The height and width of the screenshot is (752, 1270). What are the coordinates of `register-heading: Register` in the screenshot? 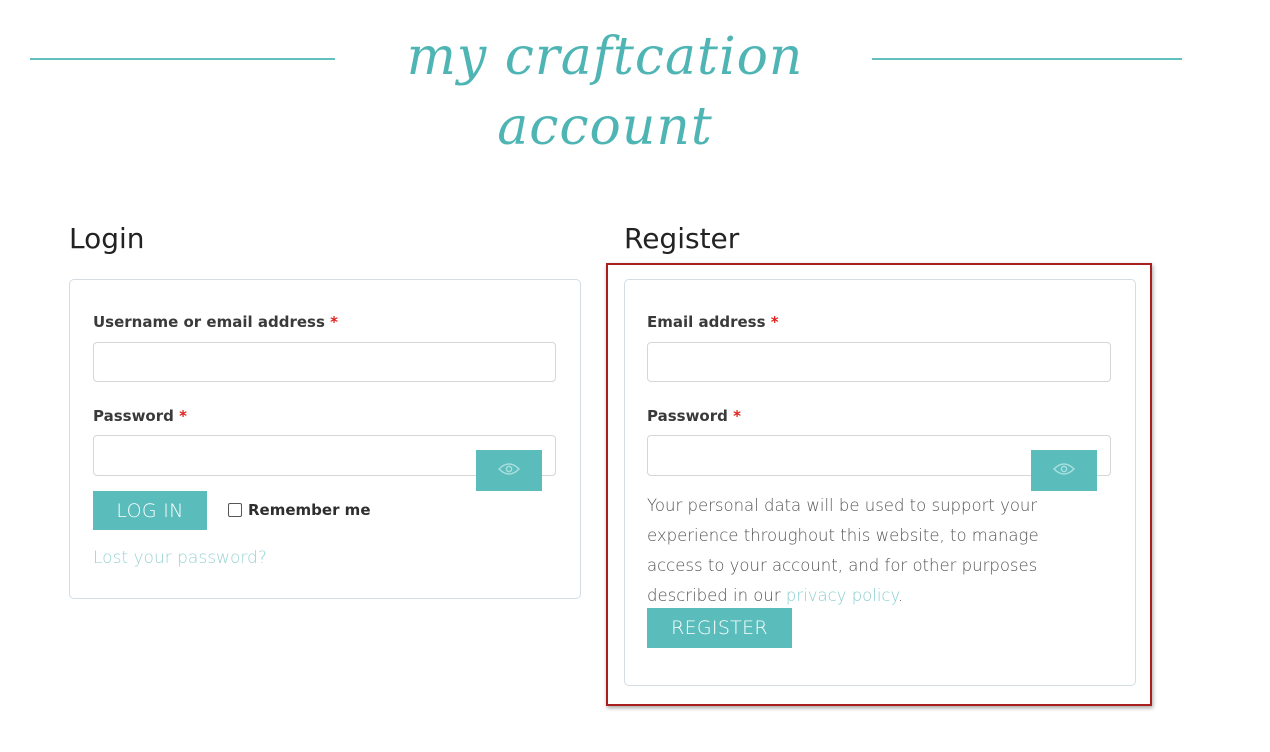 It's located at (682, 238).